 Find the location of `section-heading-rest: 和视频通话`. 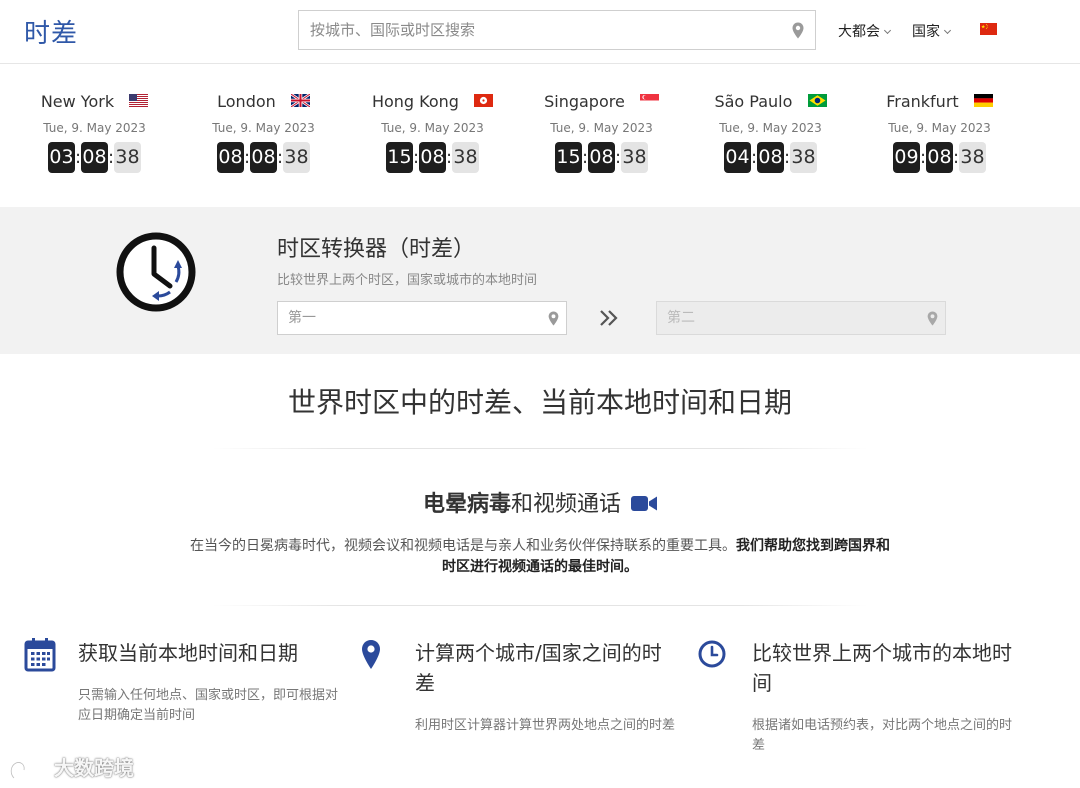

section-heading-rest: 和视频通话 is located at coordinates (566, 504).